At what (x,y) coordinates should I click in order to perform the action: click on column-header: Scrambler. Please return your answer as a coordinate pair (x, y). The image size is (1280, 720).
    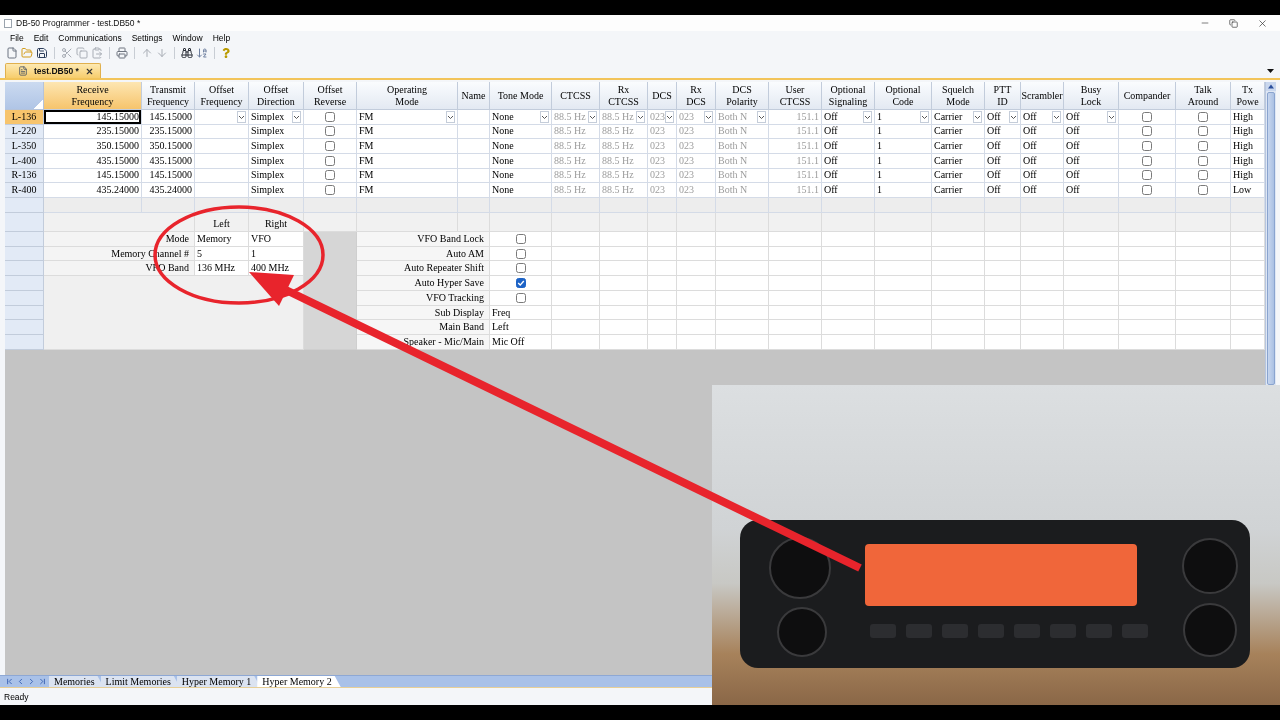
    Looking at the image, I should click on (1042, 96).